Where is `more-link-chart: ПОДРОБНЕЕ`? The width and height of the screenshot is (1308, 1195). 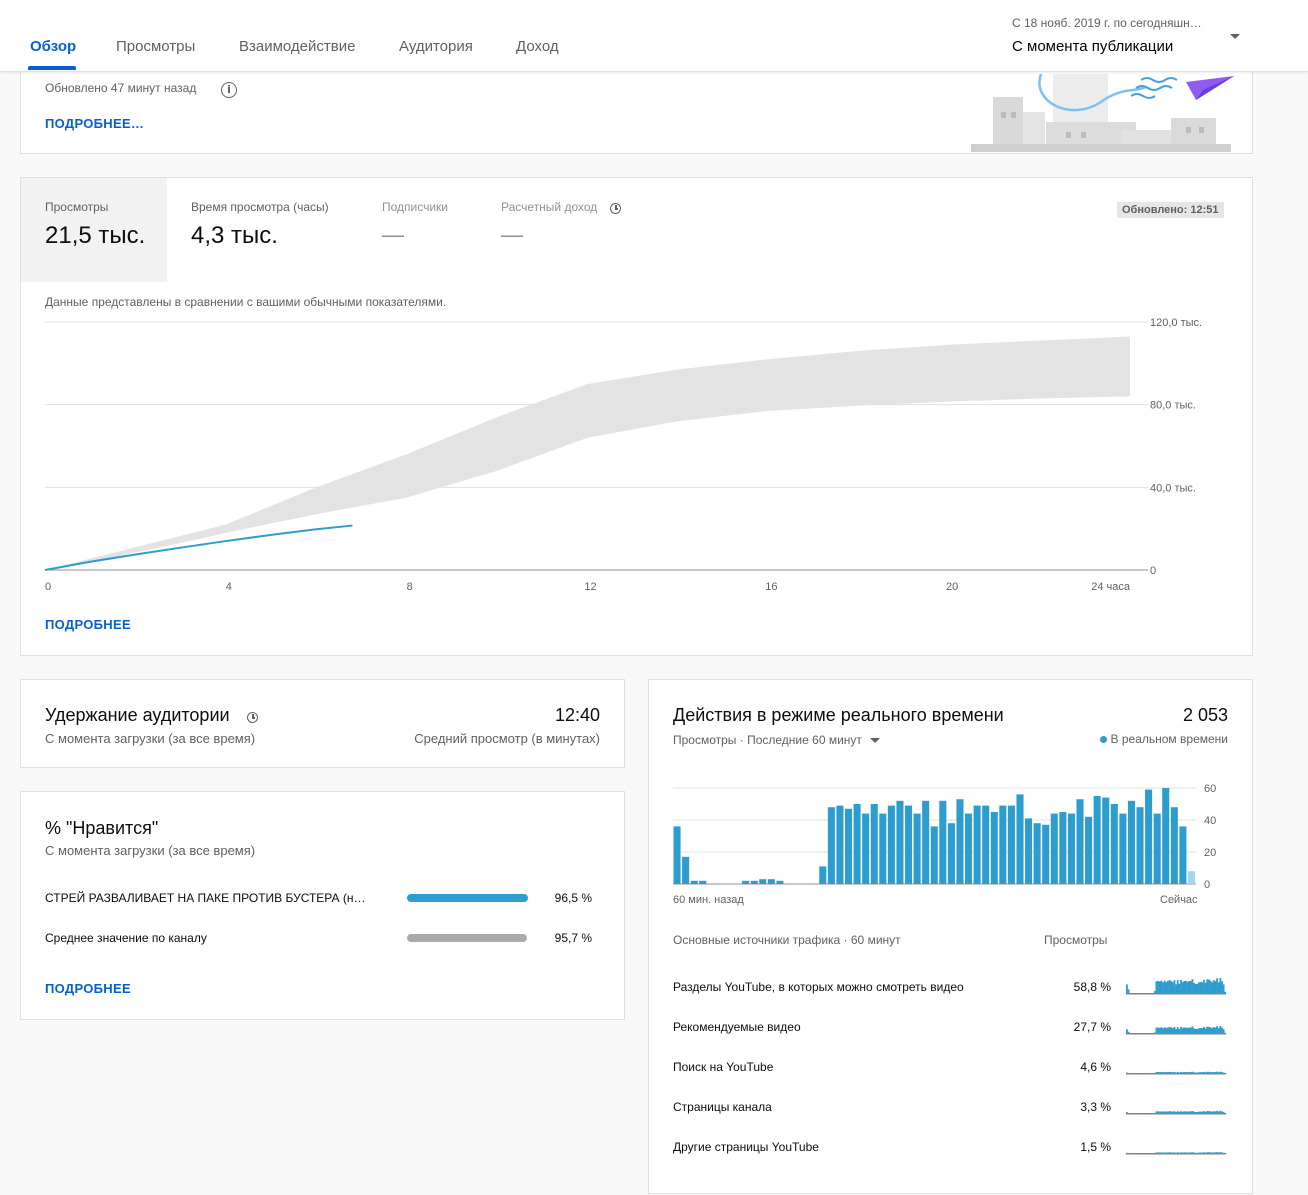 more-link-chart: ПОДРОБНЕЕ is located at coordinates (88, 624).